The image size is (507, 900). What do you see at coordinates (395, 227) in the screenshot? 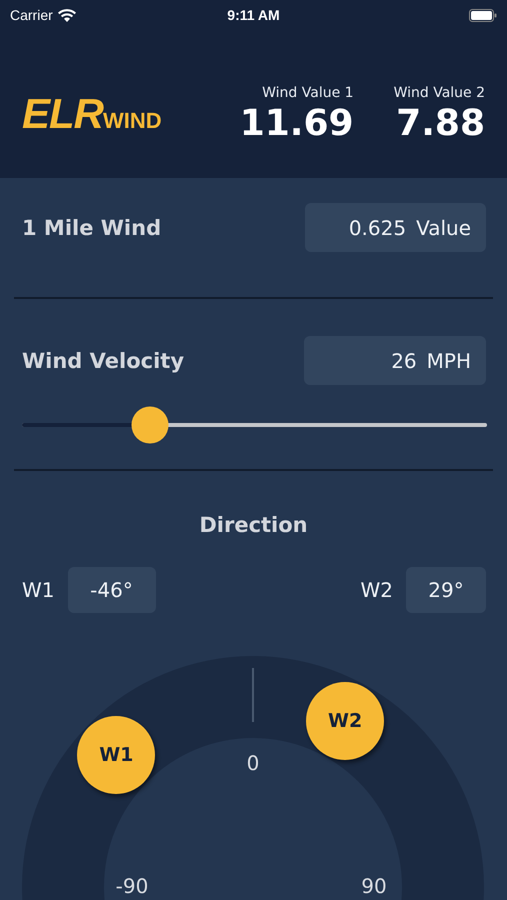
I see `mile-wind-field: 0.625 Value` at bounding box center [395, 227].